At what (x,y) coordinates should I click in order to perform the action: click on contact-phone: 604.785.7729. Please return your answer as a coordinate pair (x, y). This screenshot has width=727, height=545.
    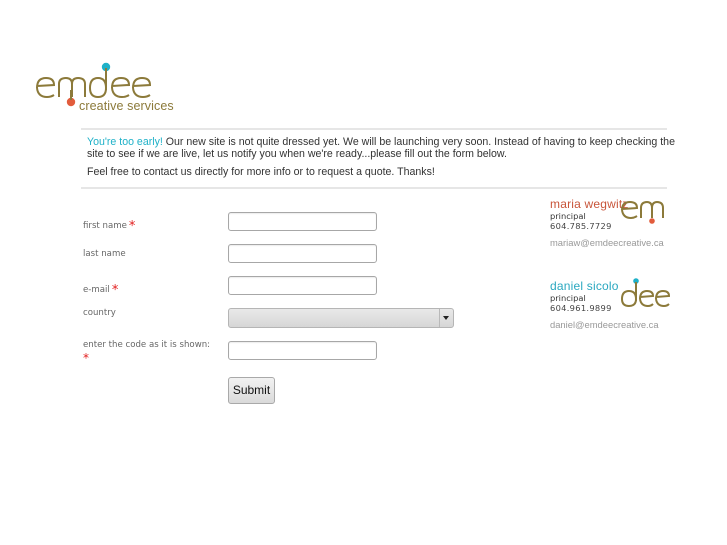
    Looking at the image, I should click on (581, 226).